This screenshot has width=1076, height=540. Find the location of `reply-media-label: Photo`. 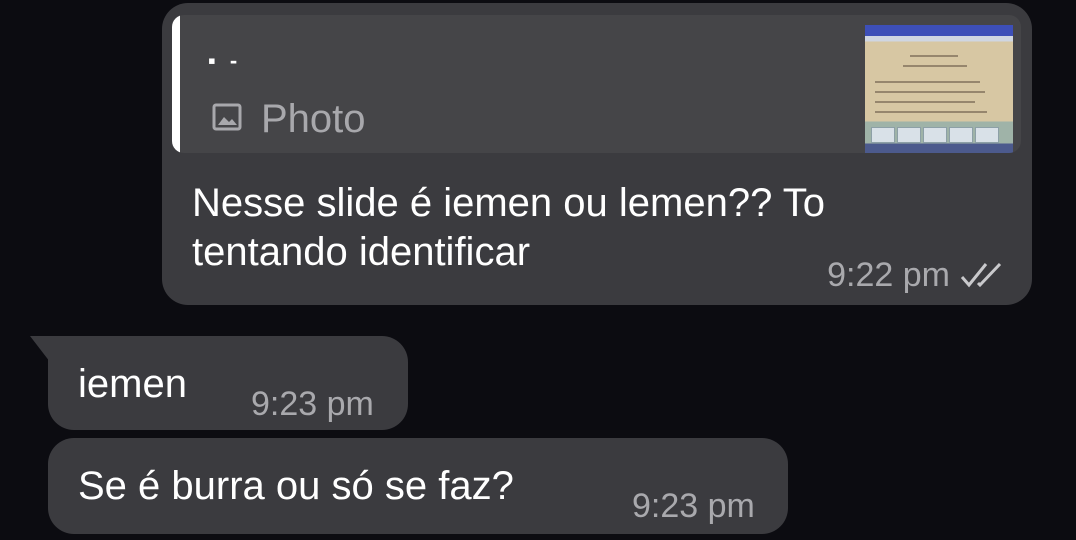

reply-media-label: Photo is located at coordinates (313, 119).